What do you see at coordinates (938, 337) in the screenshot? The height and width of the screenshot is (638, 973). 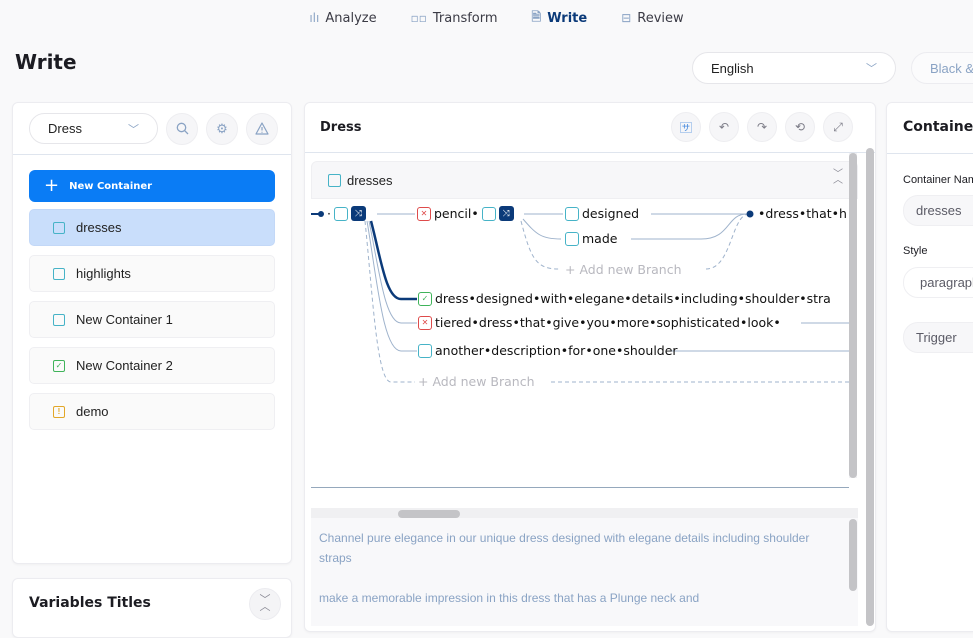 I see `trigger-field: Trigger` at bounding box center [938, 337].